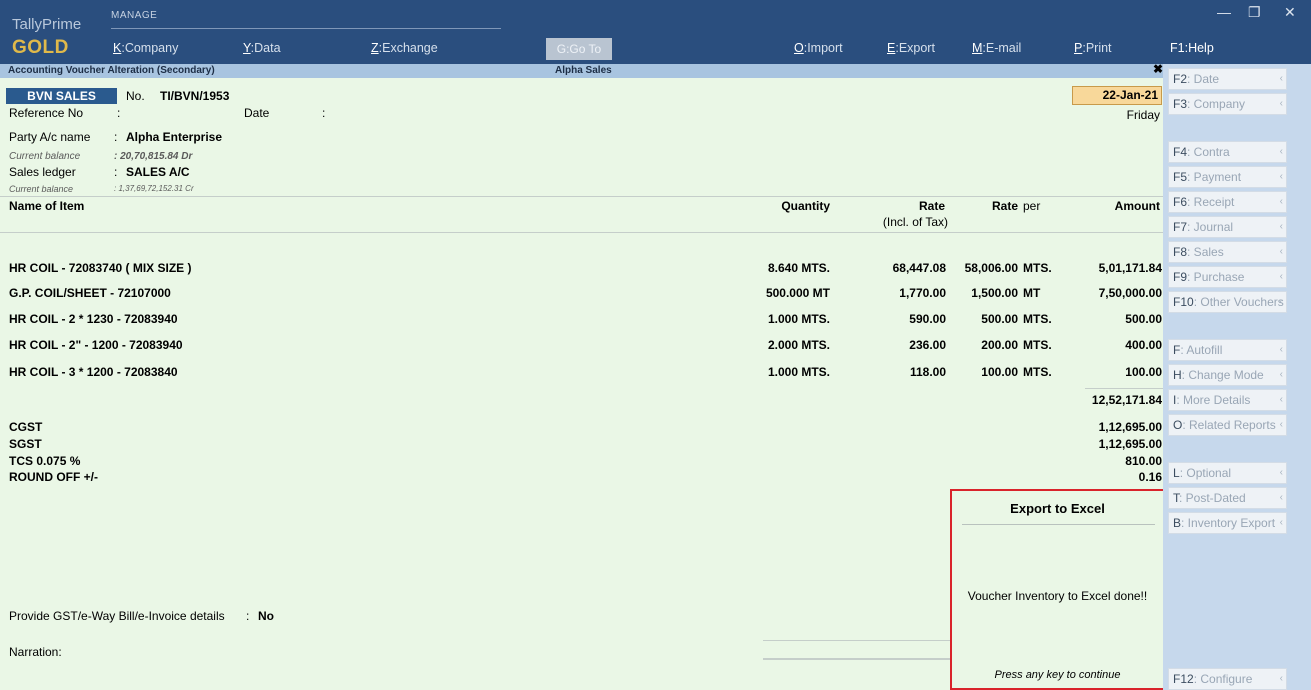 This screenshot has height=690, width=1311. What do you see at coordinates (919, 268) in the screenshot?
I see `item-rate-incl: 68,447.08` at bounding box center [919, 268].